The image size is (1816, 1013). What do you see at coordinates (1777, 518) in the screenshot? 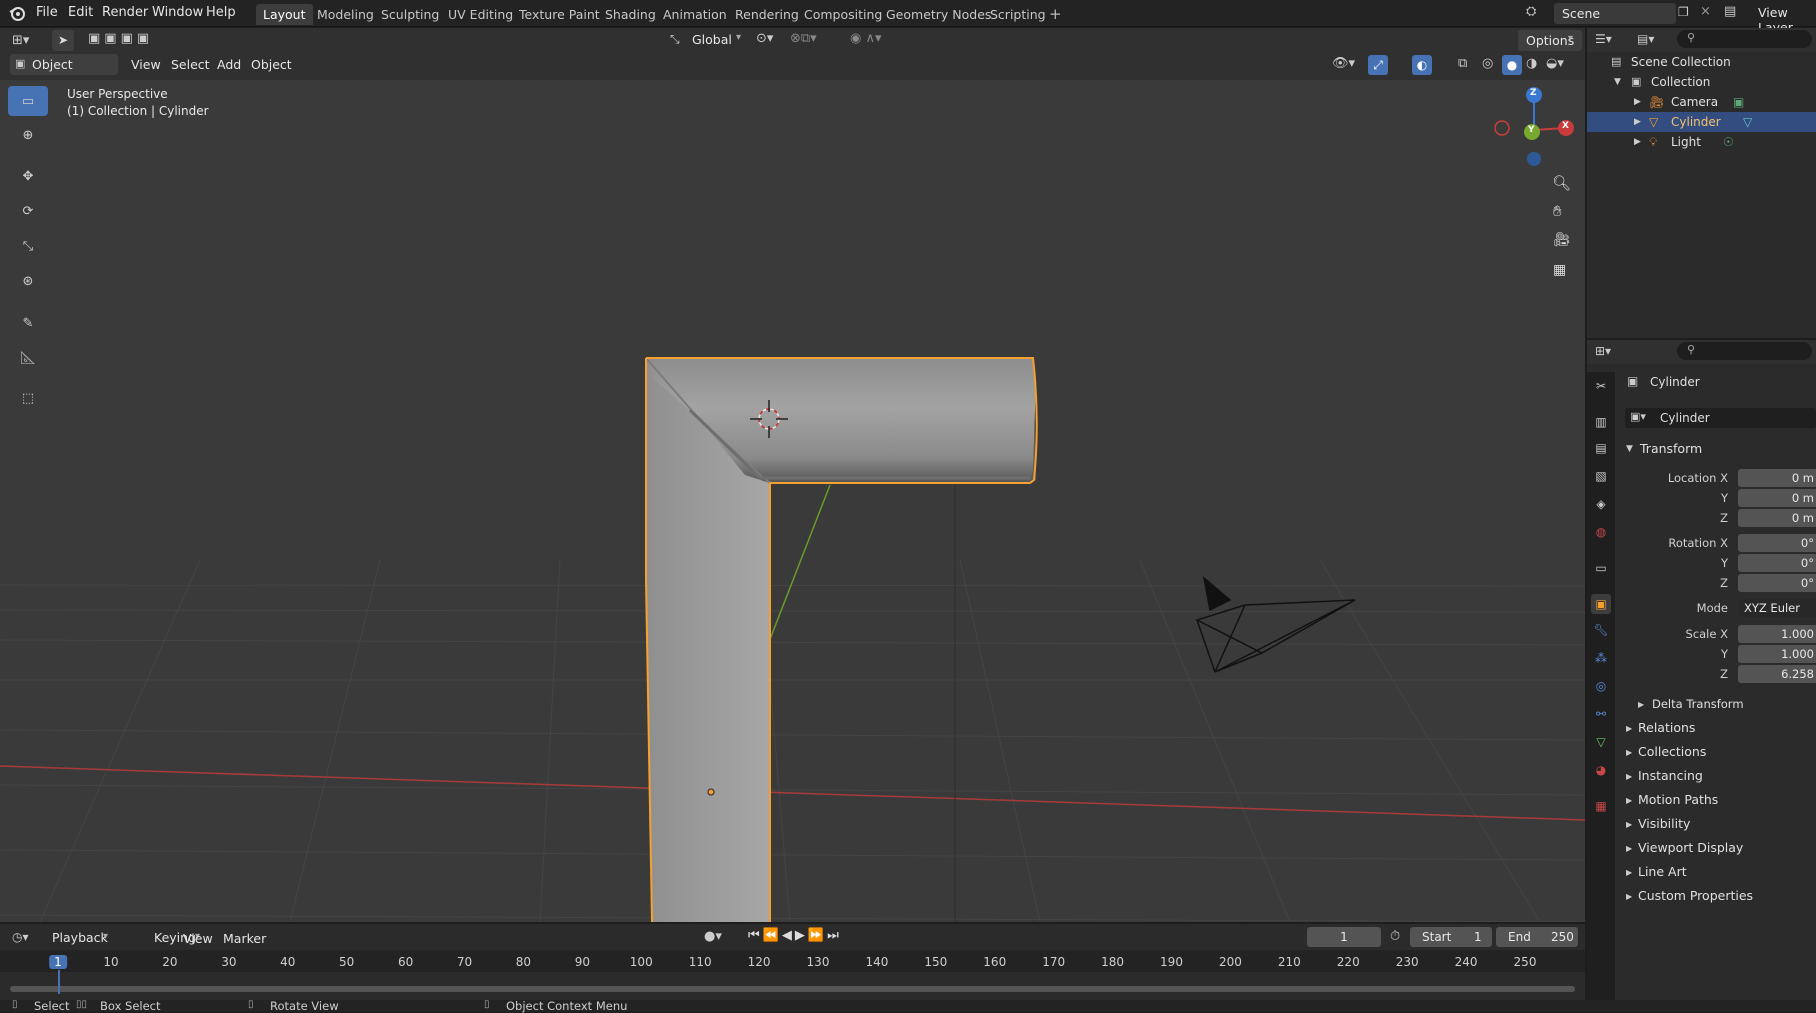
I see `location-z-field: 0 m` at bounding box center [1777, 518].